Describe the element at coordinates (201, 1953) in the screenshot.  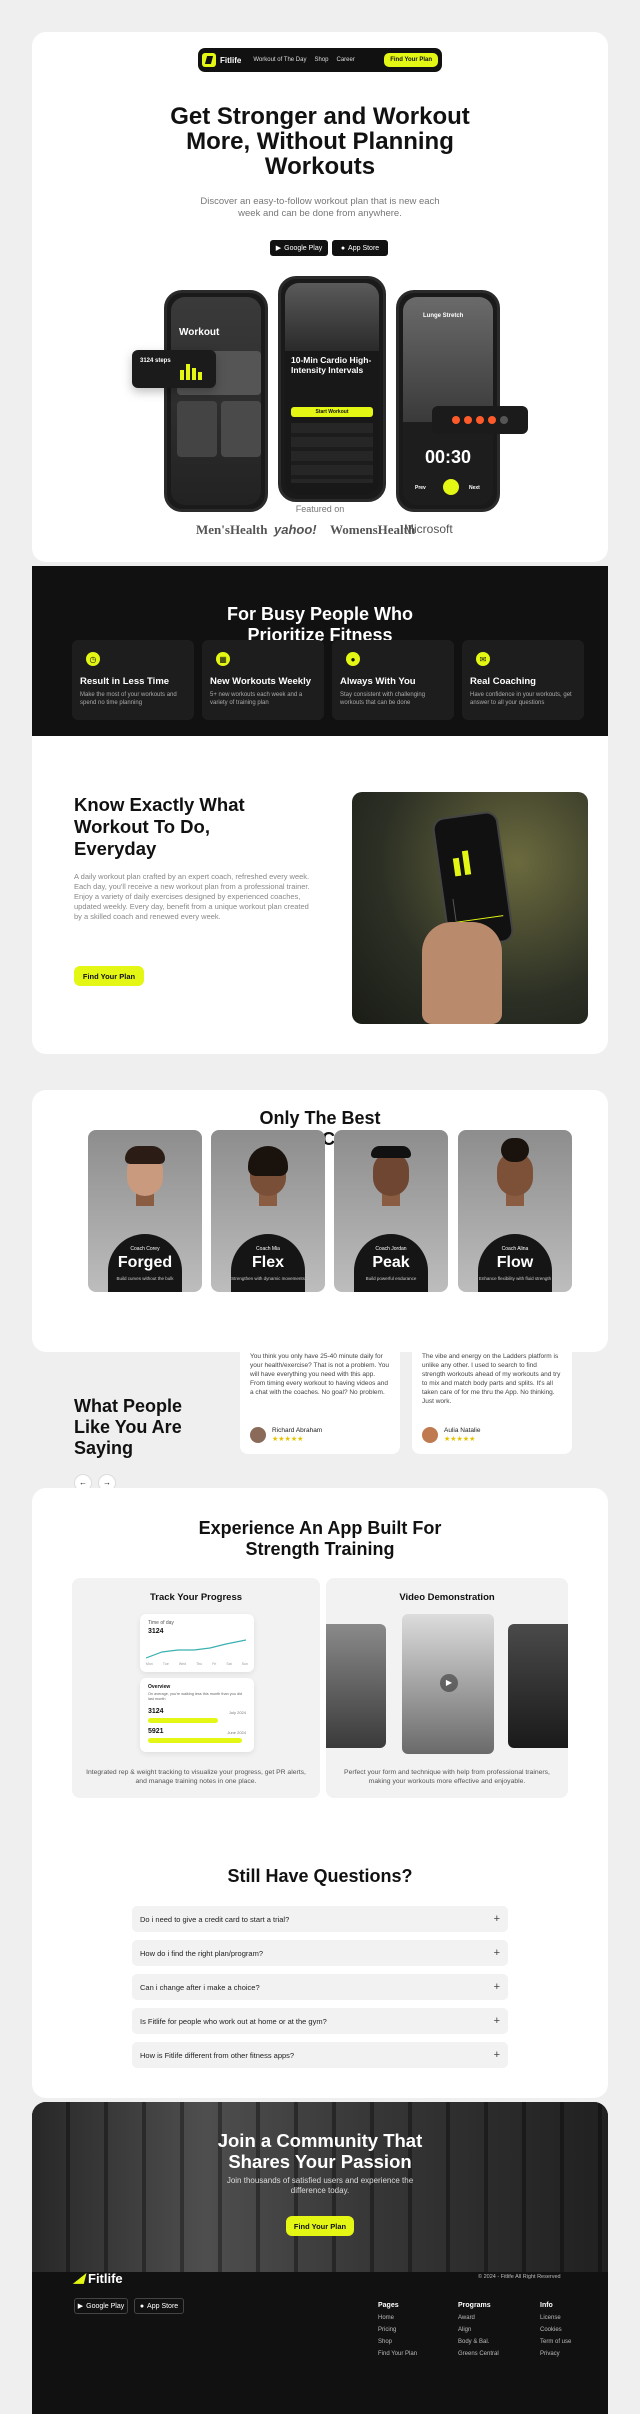
I see `faq-question-2: How do i find the right plan/program?` at that location.